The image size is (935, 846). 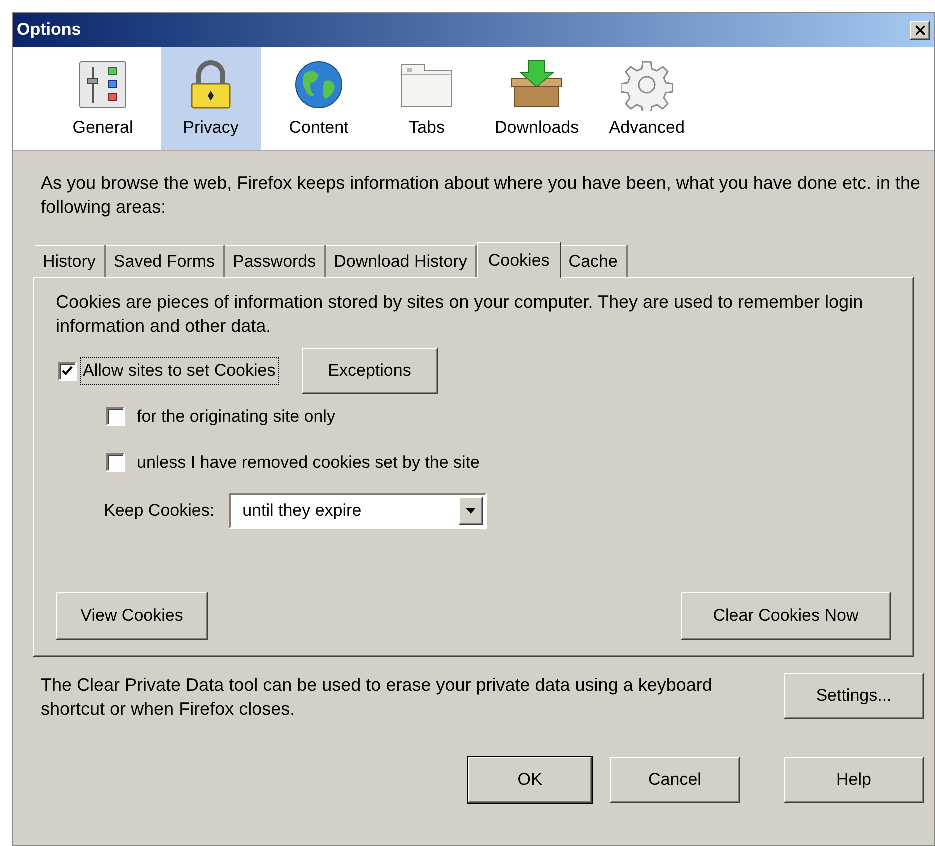 What do you see at coordinates (159, 511) in the screenshot?
I see `keep-cookies-label: Keep Cookies:` at bounding box center [159, 511].